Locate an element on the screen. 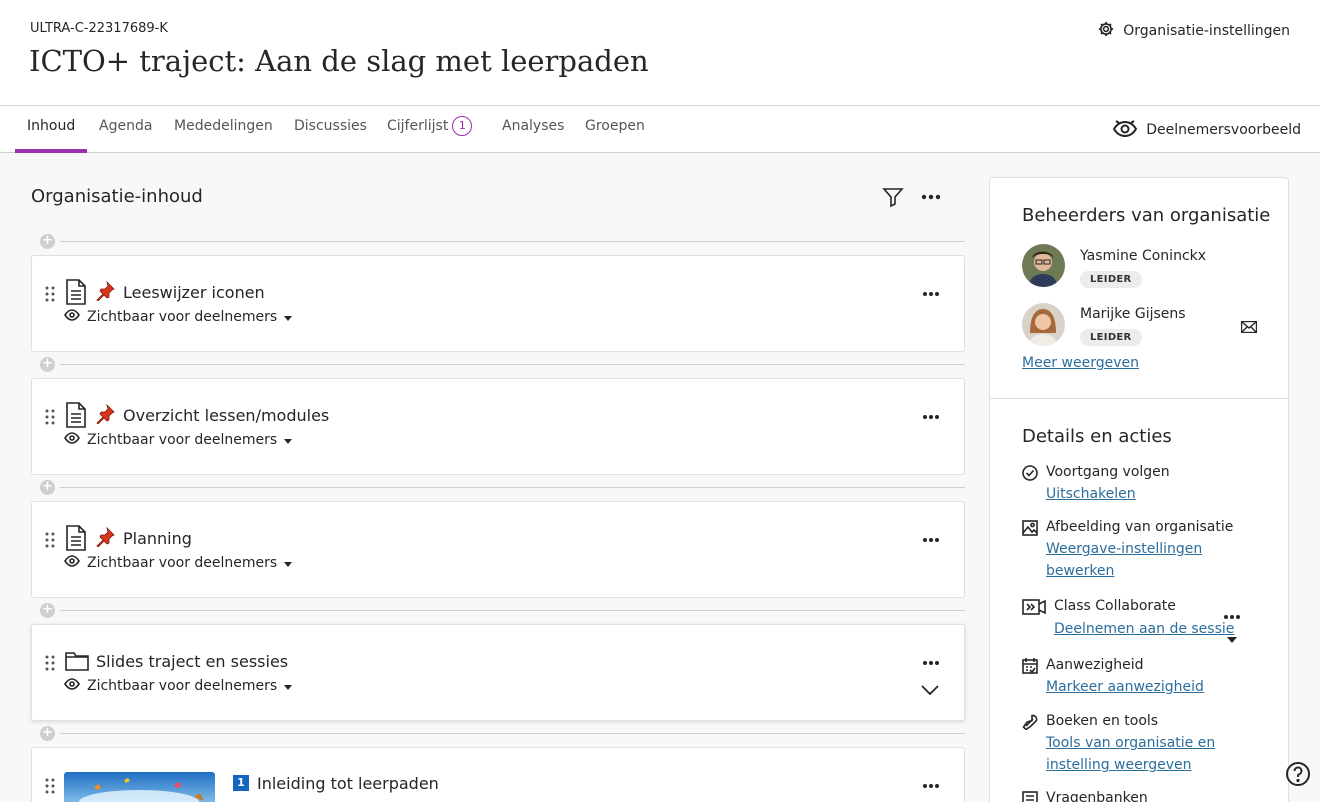  image-icon is located at coordinates (1030, 530).